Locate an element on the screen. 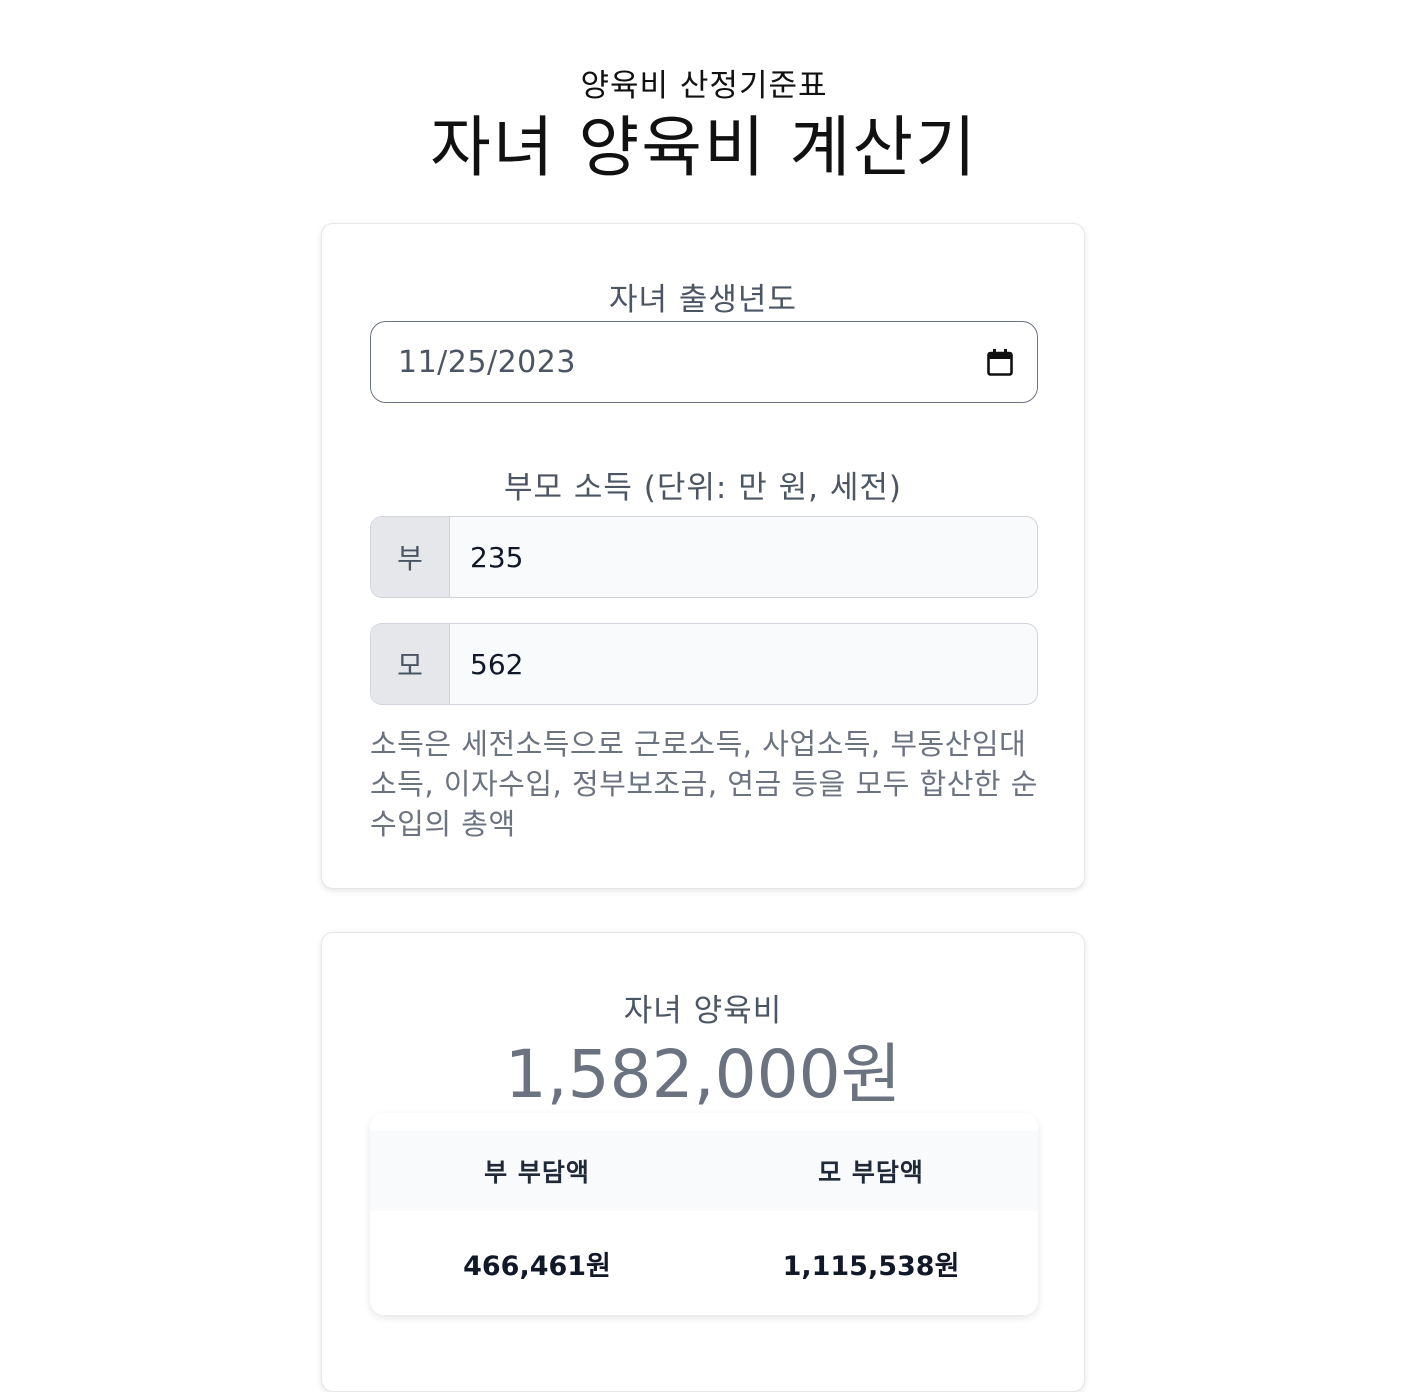 Image resolution: width=1408 pixels, height=1392 pixels. page-header: 양육비 산정기준표 자녀 양육비 계산기 is located at coordinates (704, 94).